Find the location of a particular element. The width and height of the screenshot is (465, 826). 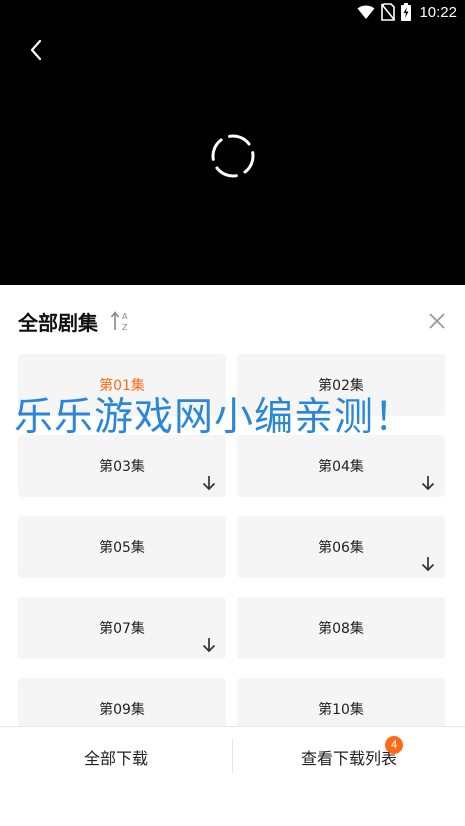

status-time: 10:22 is located at coordinates (438, 12).